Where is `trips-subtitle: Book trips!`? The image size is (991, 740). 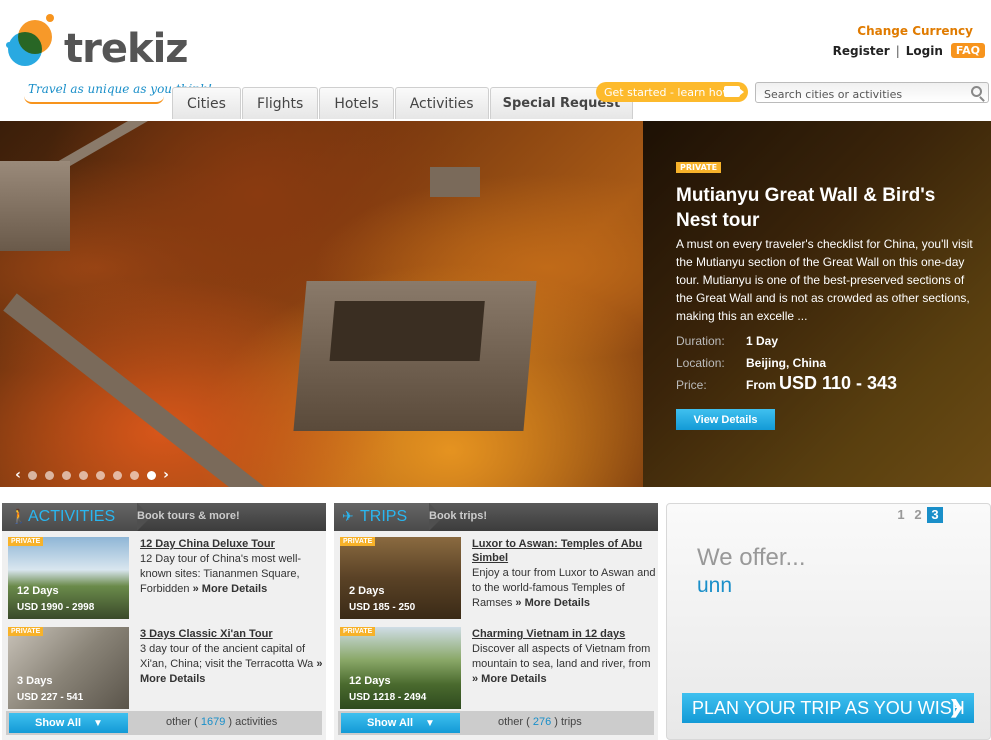
trips-subtitle: Book trips! is located at coordinates (458, 516).